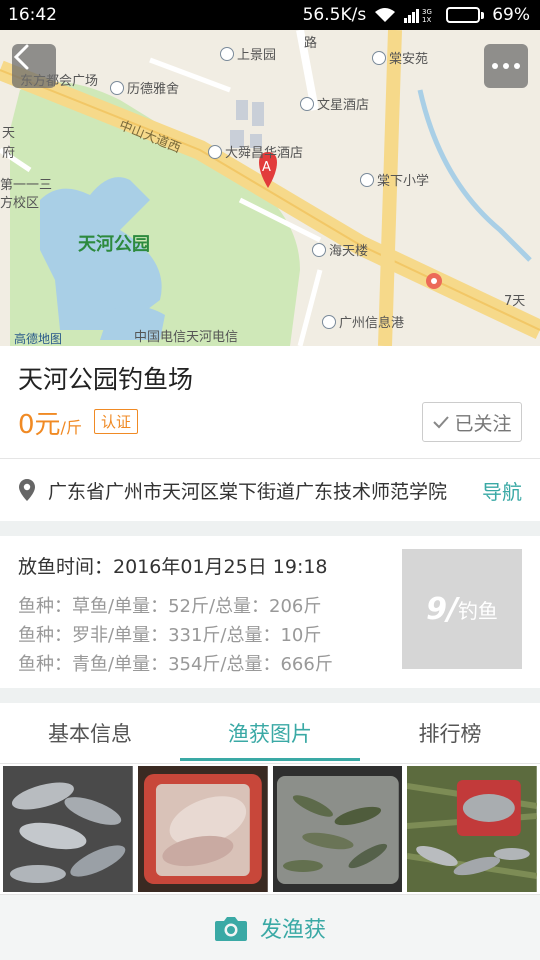 The height and width of the screenshot is (960, 540). What do you see at coordinates (34, 66) in the screenshot?
I see `back-button` at bounding box center [34, 66].